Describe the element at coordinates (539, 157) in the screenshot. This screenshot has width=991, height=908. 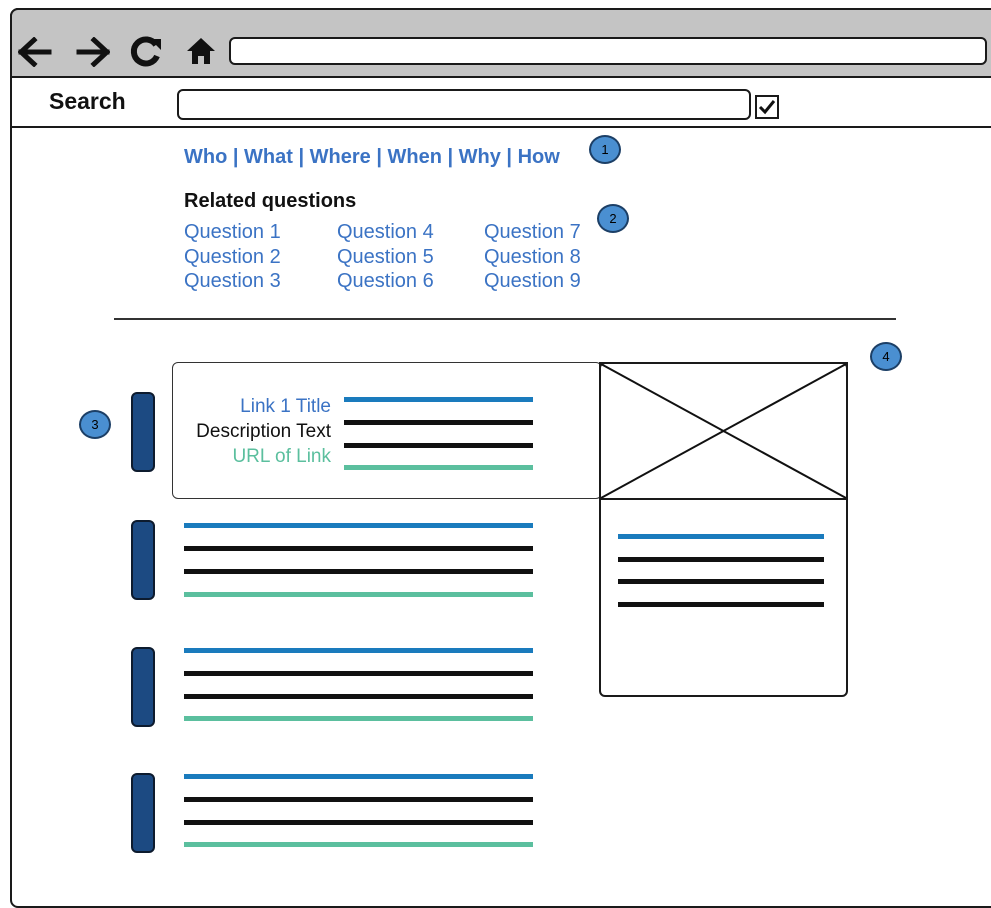
I see `wh-link-how: How` at that location.